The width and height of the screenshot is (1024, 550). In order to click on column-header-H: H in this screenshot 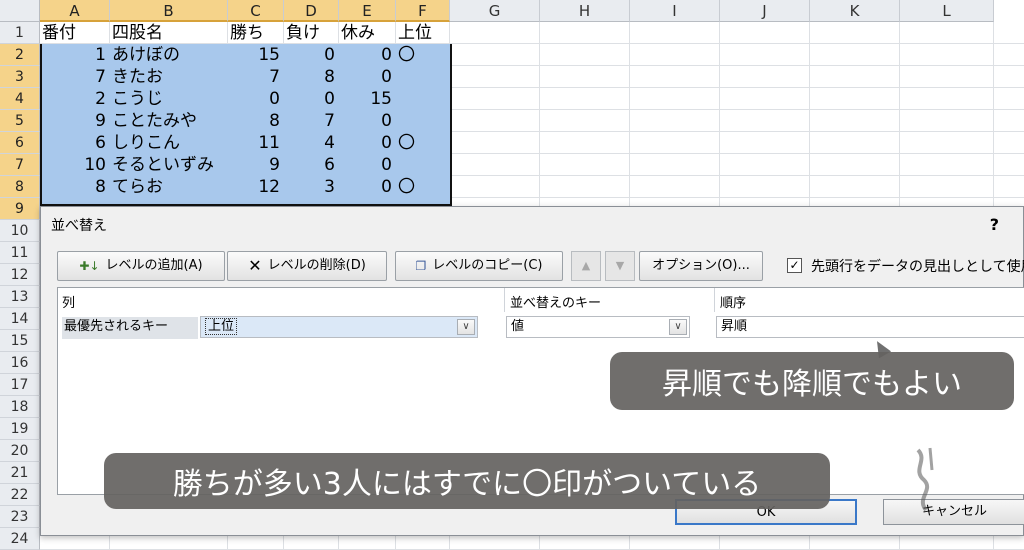, I will do `click(585, 11)`.